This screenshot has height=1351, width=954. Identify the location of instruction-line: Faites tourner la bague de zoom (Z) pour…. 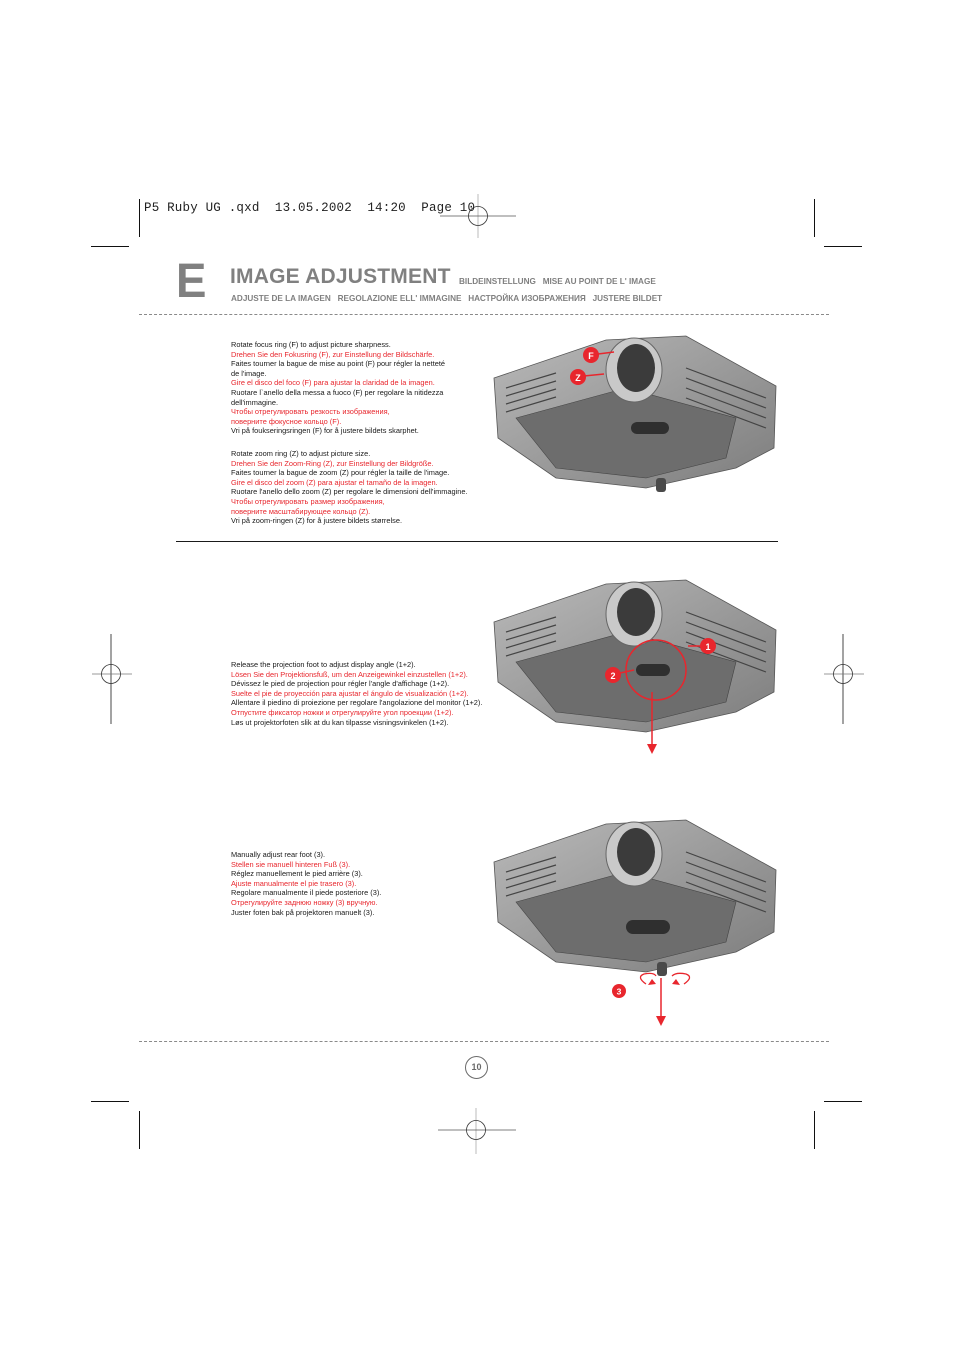
(340, 473).